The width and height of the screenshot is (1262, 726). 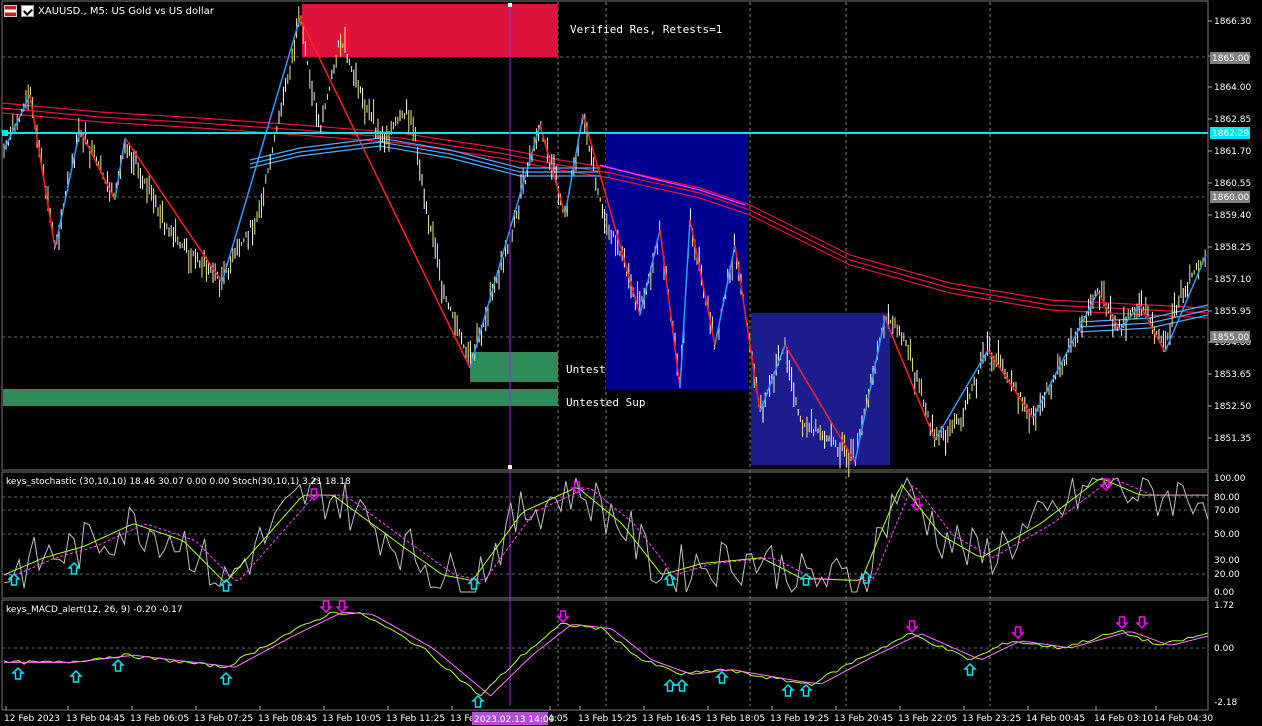 What do you see at coordinates (1230, 338) in the screenshot?
I see `price-tag-label: 1855.00` at bounding box center [1230, 338].